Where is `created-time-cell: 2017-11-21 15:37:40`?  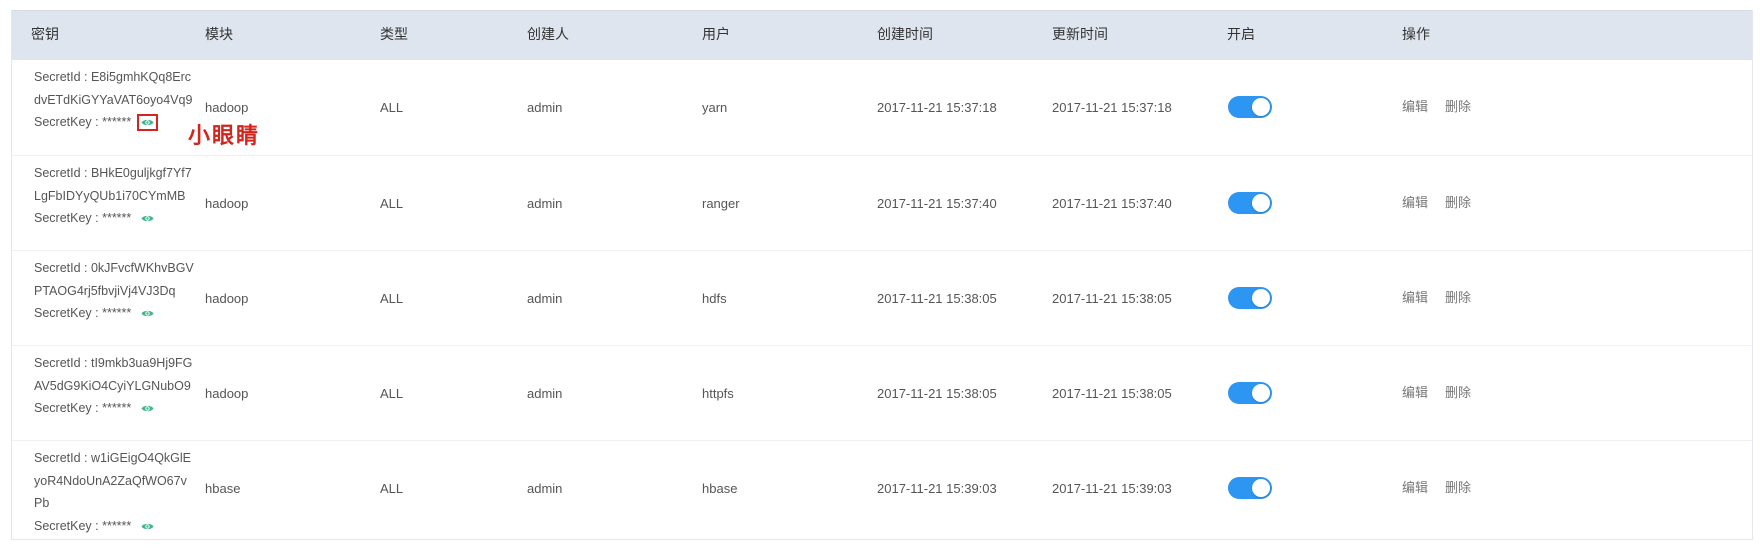
created-time-cell: 2017-11-21 15:37:40 is located at coordinates (937, 203).